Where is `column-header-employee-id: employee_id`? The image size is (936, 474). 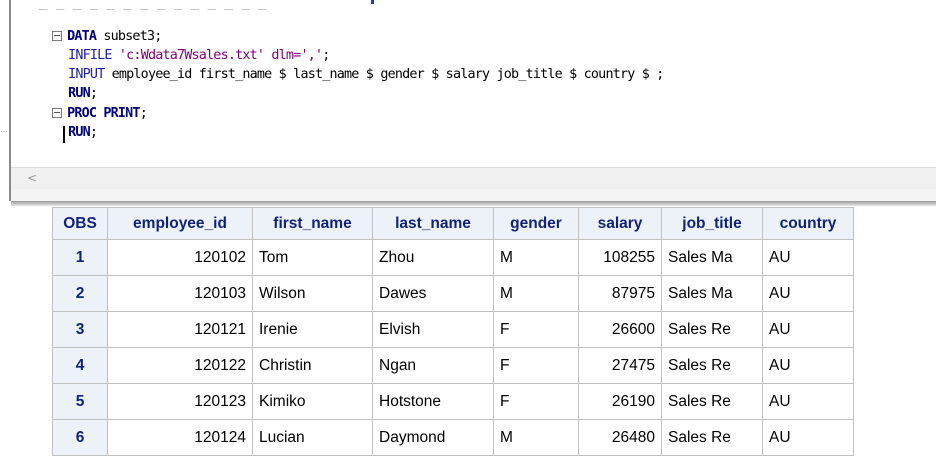 column-header-employee-id: employee_id is located at coordinates (180, 223).